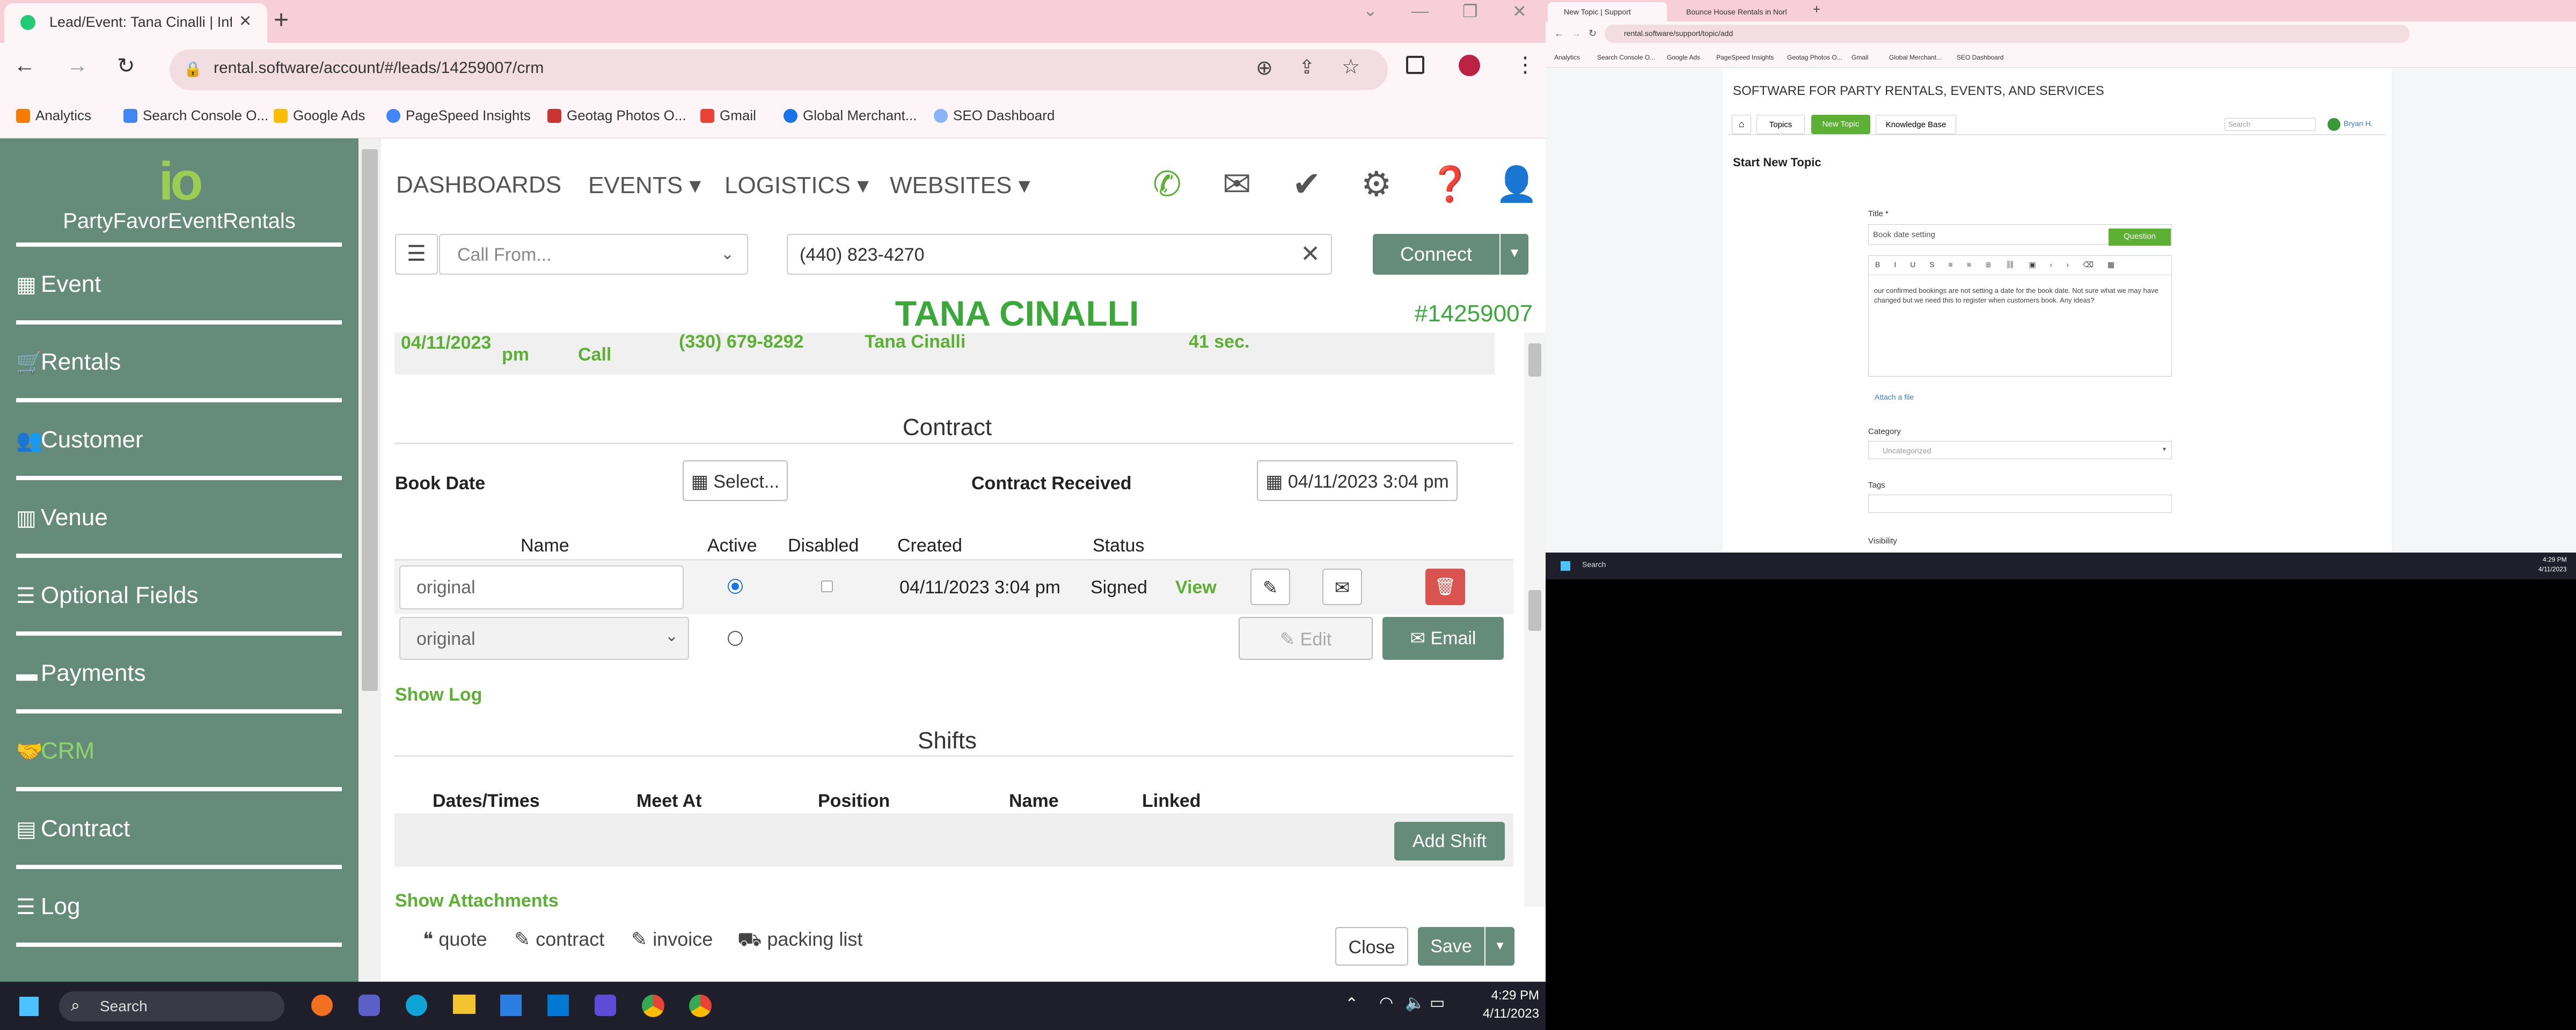 The height and width of the screenshot is (1030, 2576). I want to click on battery-icon: ▭, so click(1437, 1003).